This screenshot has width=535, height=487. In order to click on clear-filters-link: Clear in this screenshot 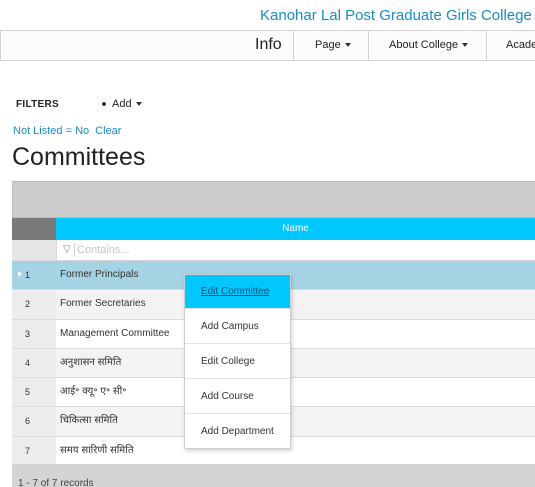, I will do `click(108, 131)`.